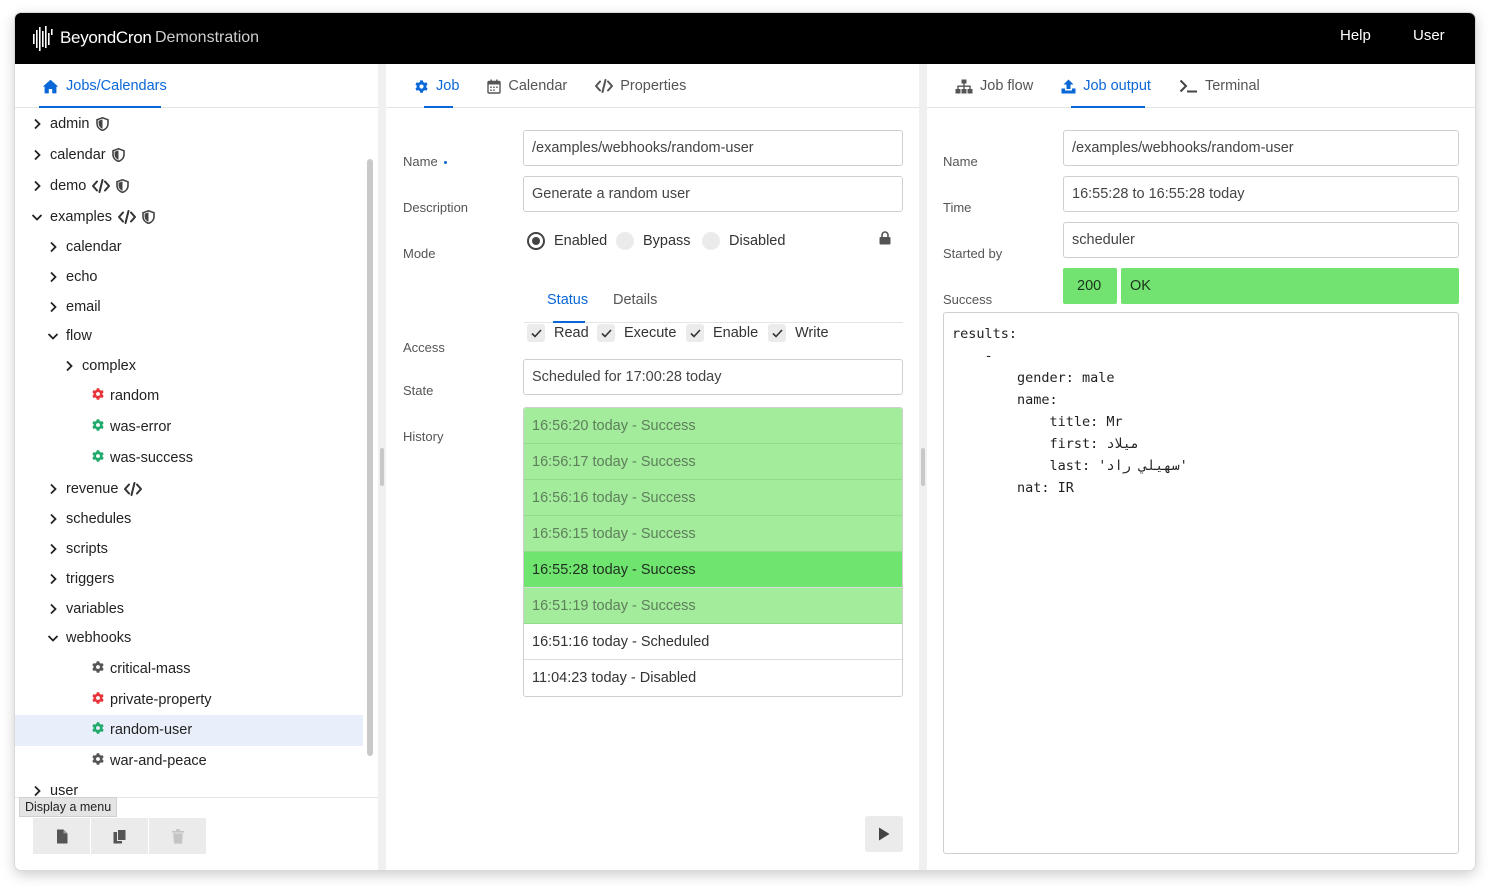 The image size is (1490, 887). What do you see at coordinates (80, 186) in the screenshot?
I see `tree-folder-item: demo` at bounding box center [80, 186].